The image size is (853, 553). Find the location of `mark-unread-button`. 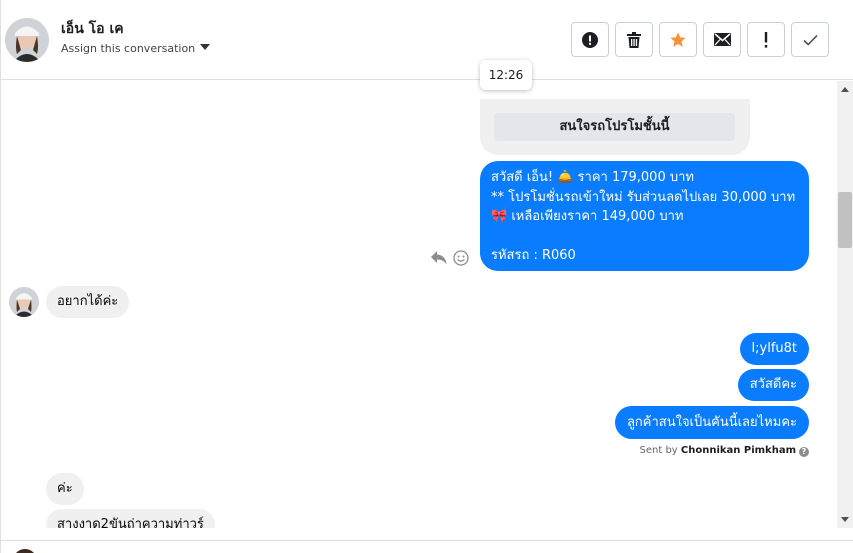

mark-unread-button is located at coordinates (722, 39).